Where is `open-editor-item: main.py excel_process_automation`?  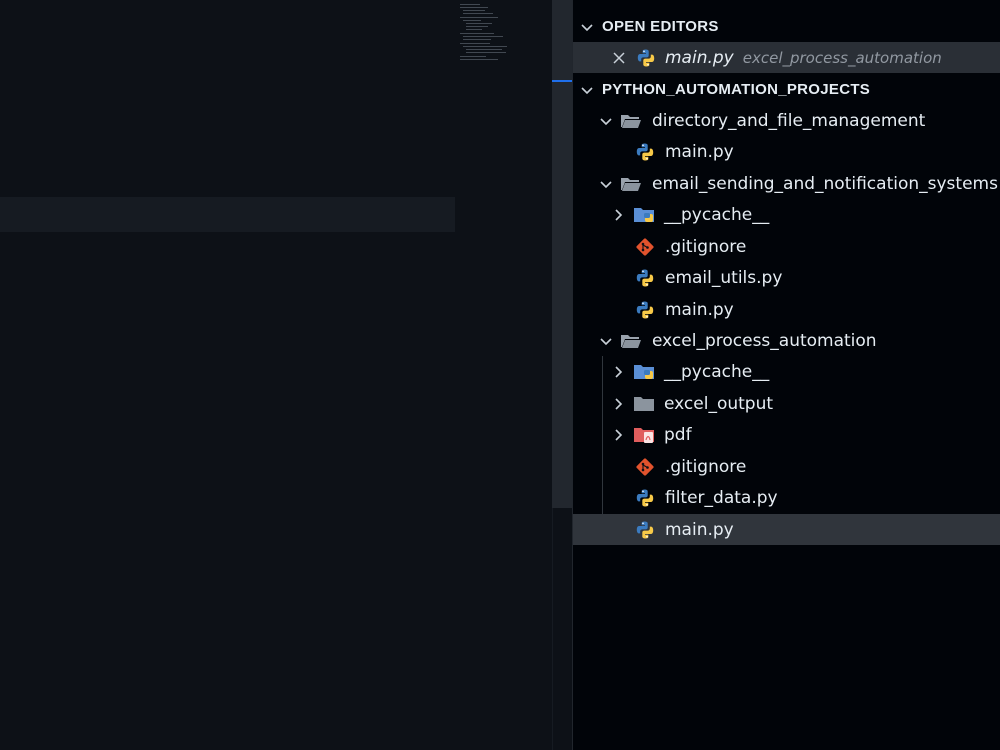
open-editor-item: main.py excel_process_automation is located at coordinates (786, 57).